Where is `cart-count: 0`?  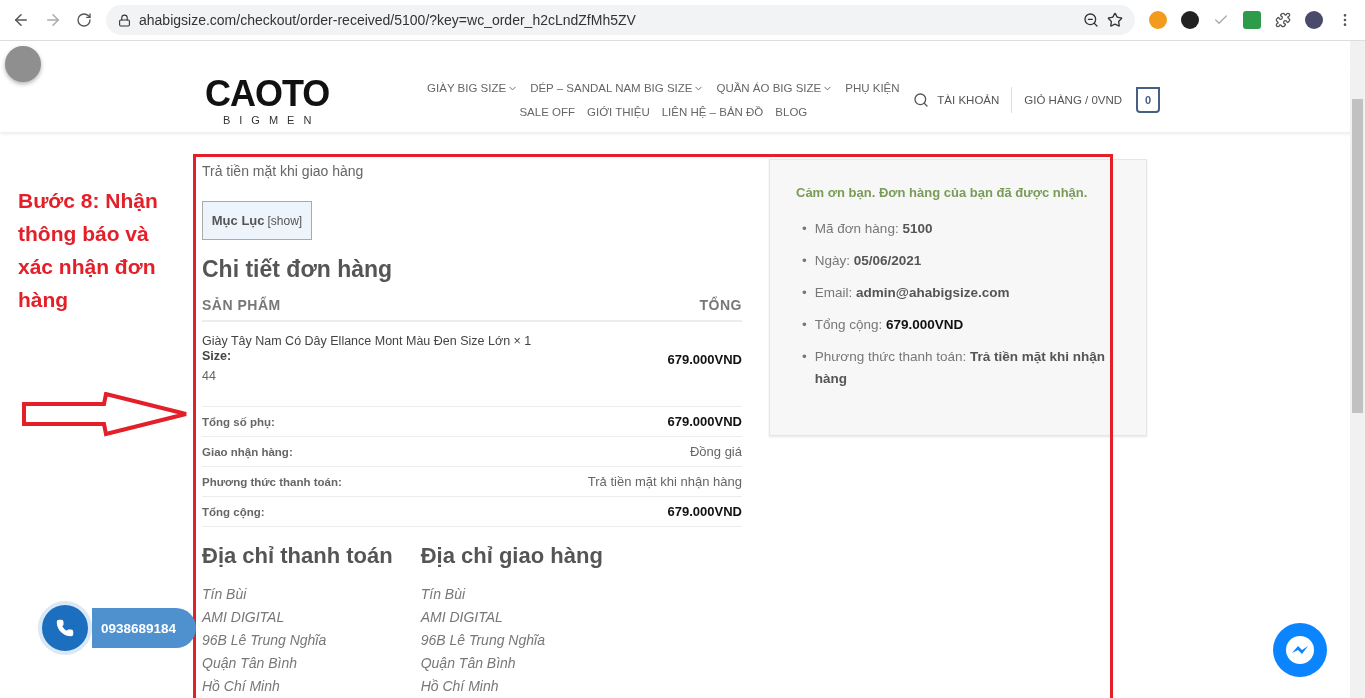
cart-count: 0 is located at coordinates (1148, 100).